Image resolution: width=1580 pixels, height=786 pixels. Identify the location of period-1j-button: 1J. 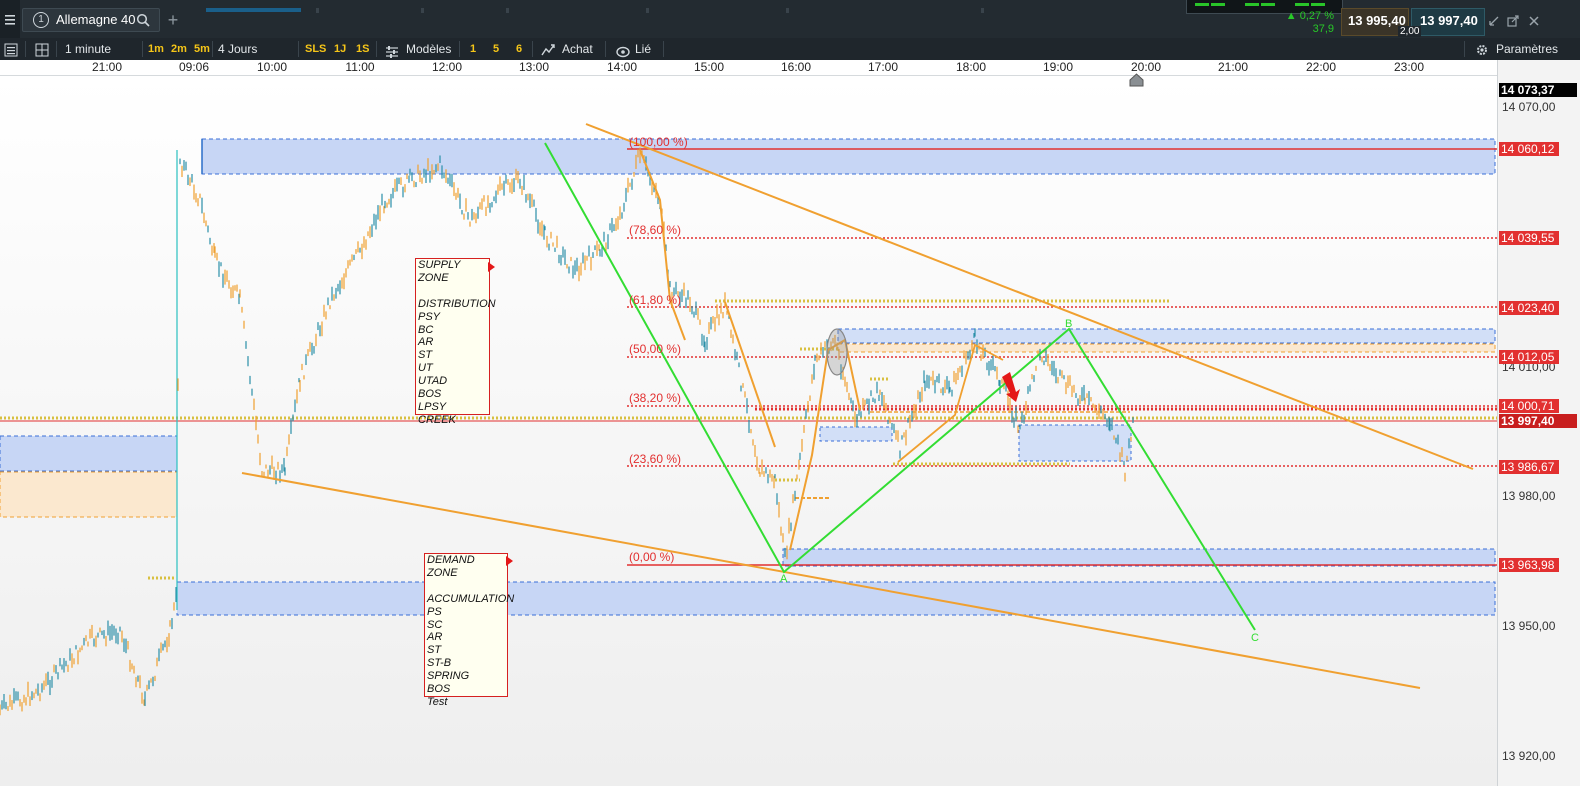
(340, 49).